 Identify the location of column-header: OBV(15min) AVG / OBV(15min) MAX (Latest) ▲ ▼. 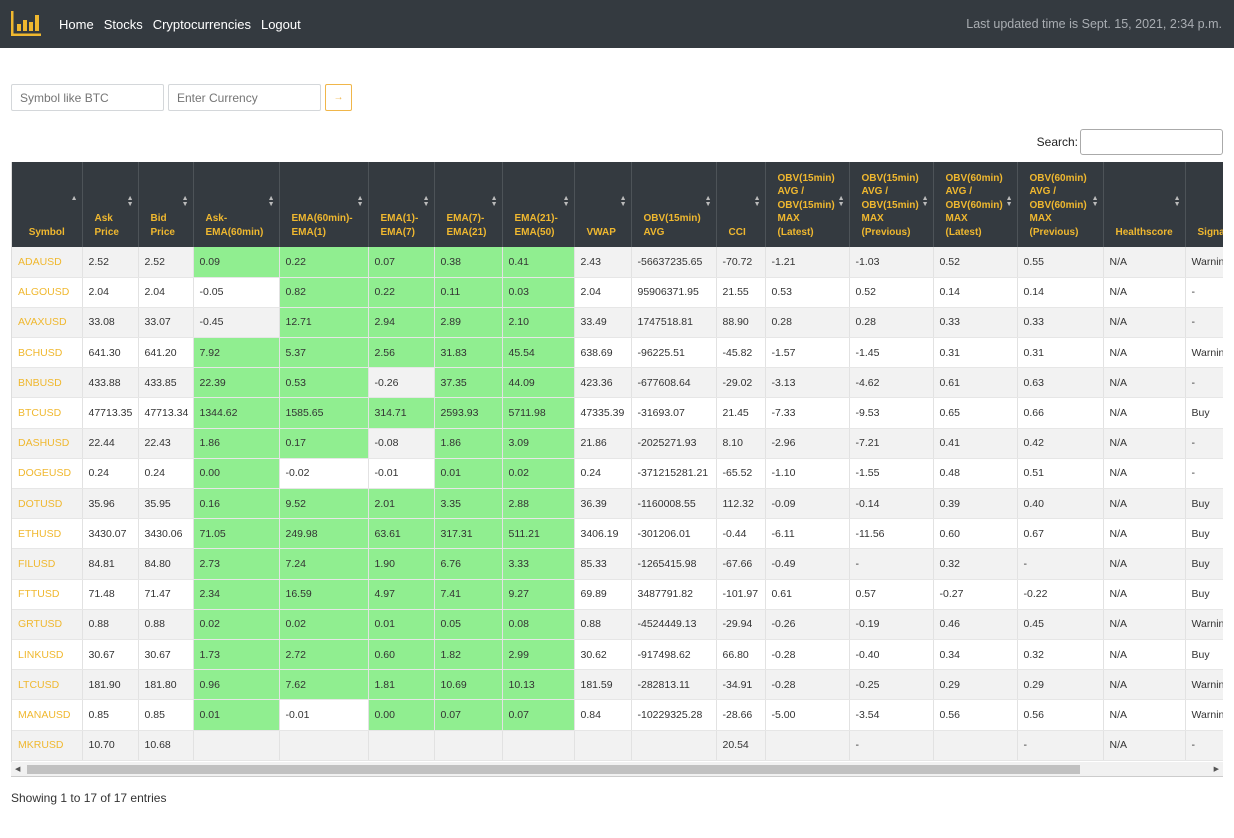
(807, 204).